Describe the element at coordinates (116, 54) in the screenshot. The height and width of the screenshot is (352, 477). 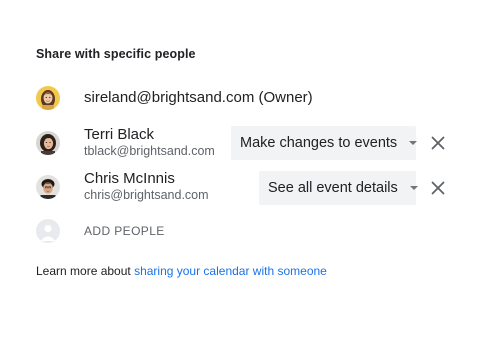
I see `section-title: Share with specific people` at that location.